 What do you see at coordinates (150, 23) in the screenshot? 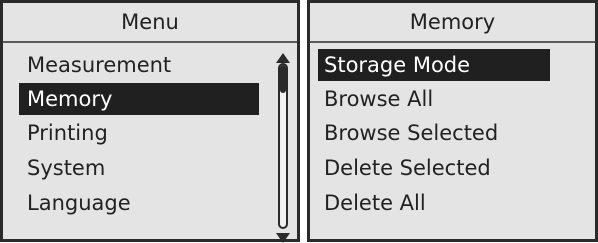
I see `menu-title: Menu` at bounding box center [150, 23].